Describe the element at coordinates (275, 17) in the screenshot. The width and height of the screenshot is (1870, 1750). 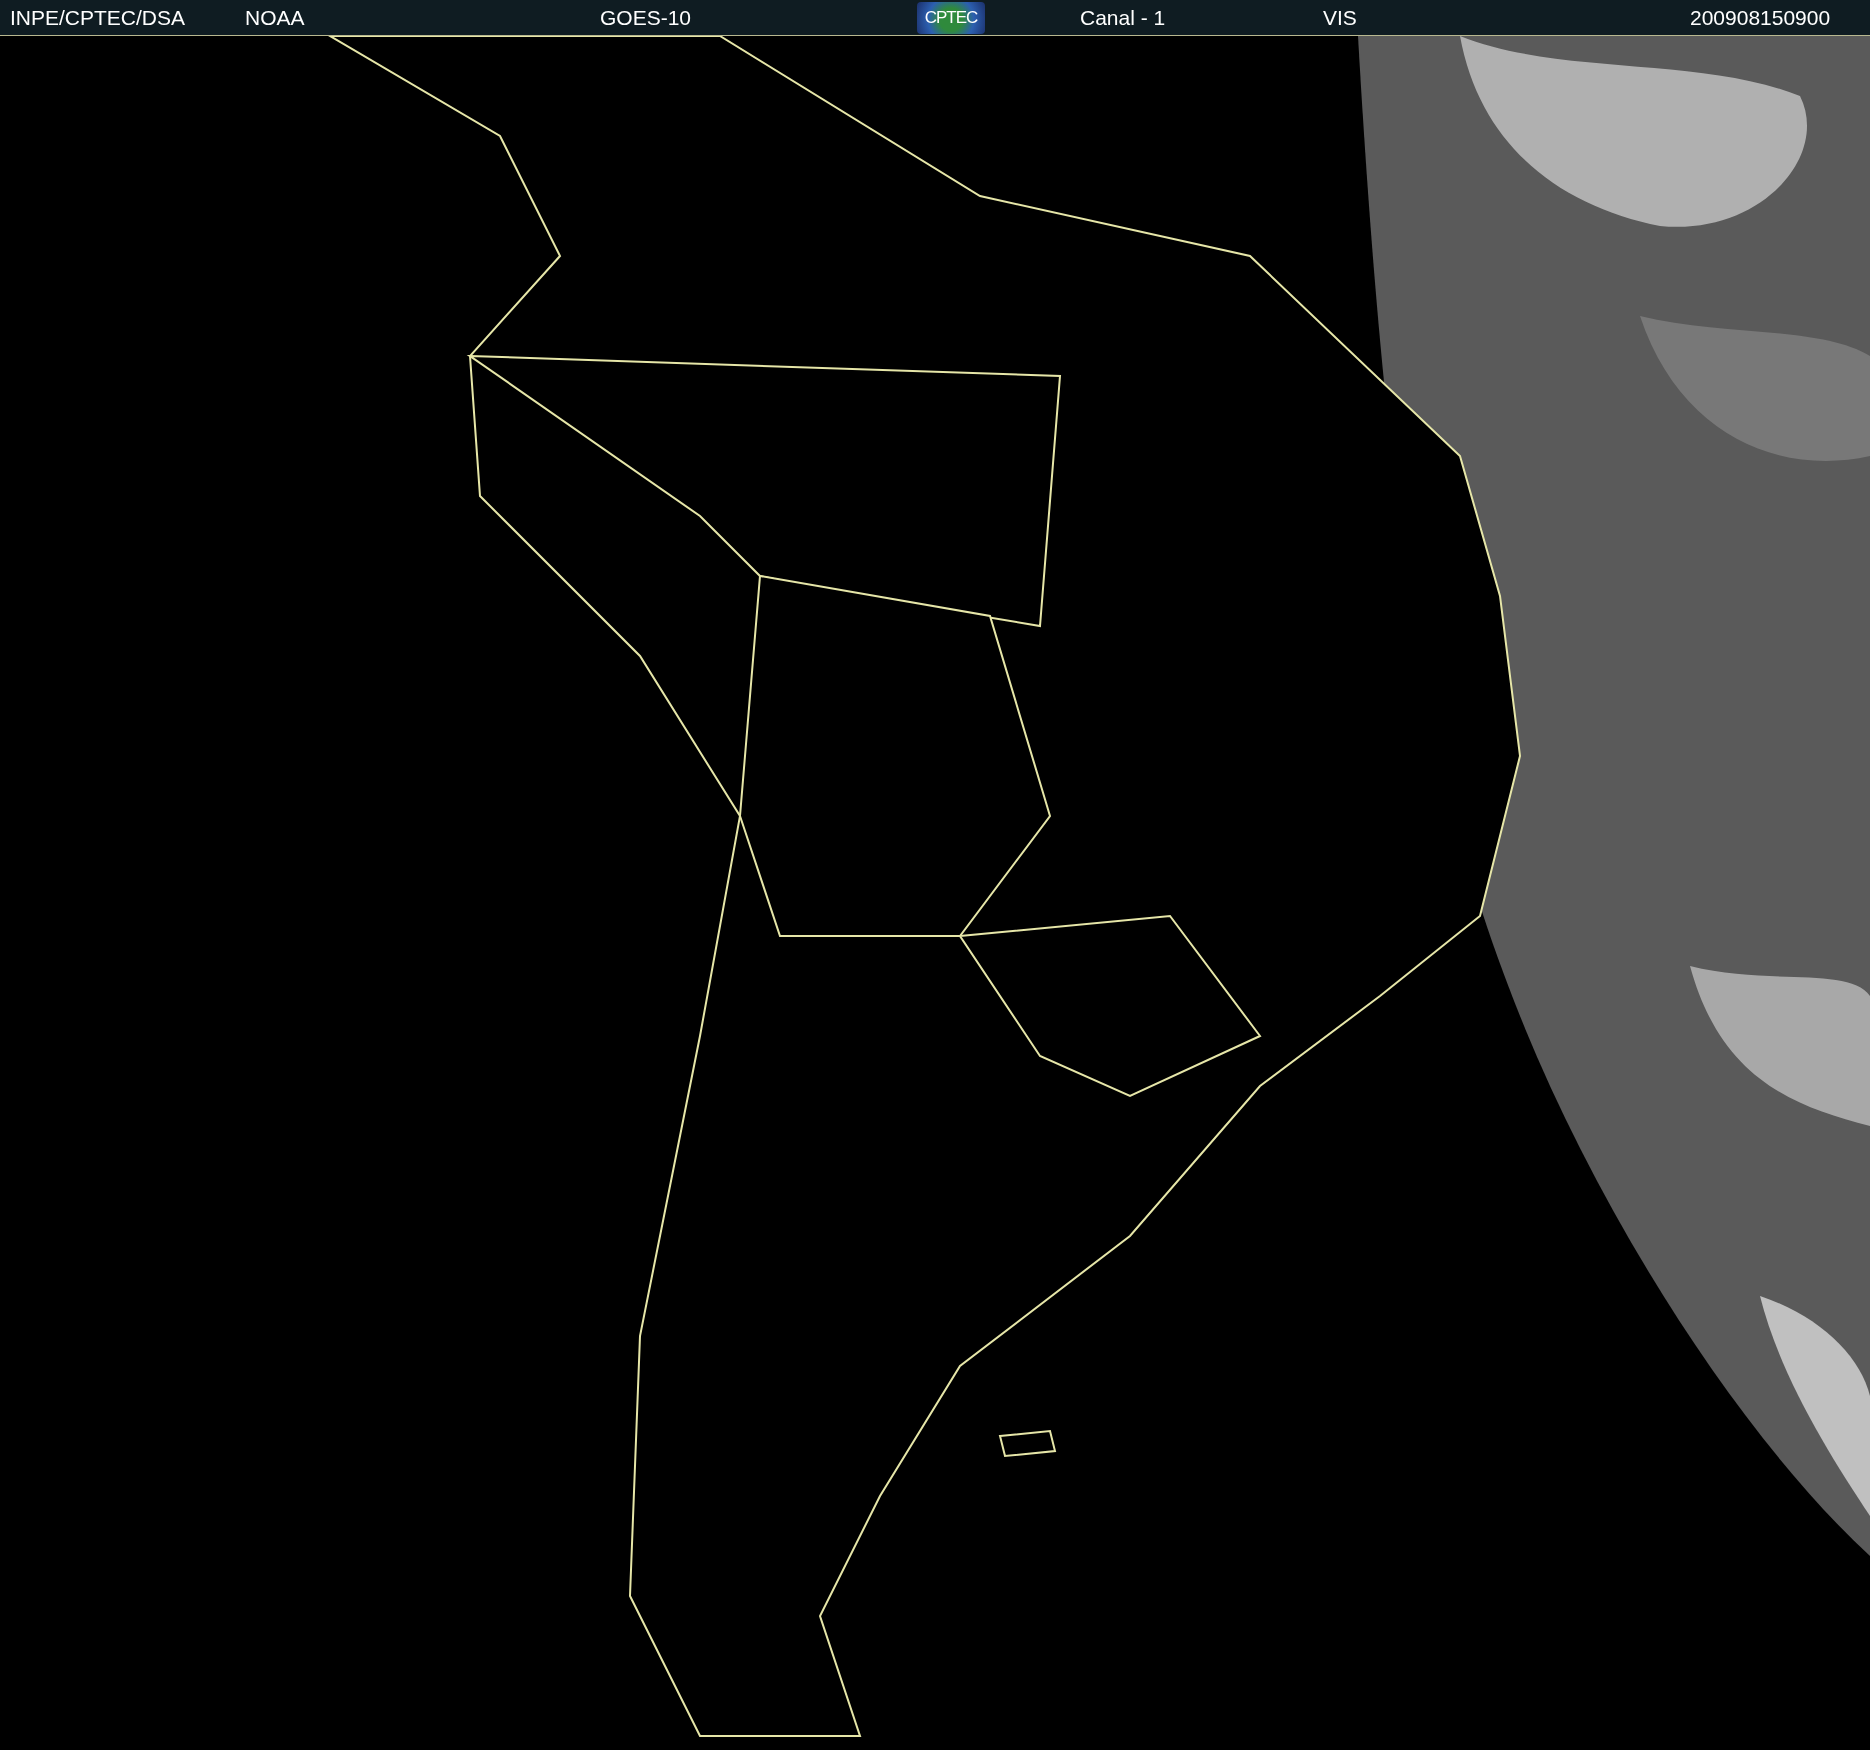
I see `header-label: NOAA` at that location.